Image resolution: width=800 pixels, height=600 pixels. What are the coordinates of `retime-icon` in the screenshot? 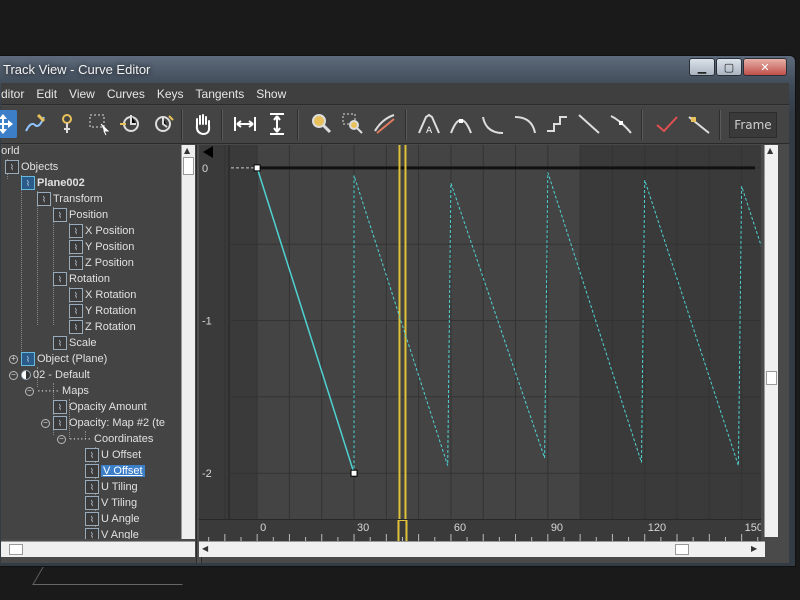 It's located at (131, 124).